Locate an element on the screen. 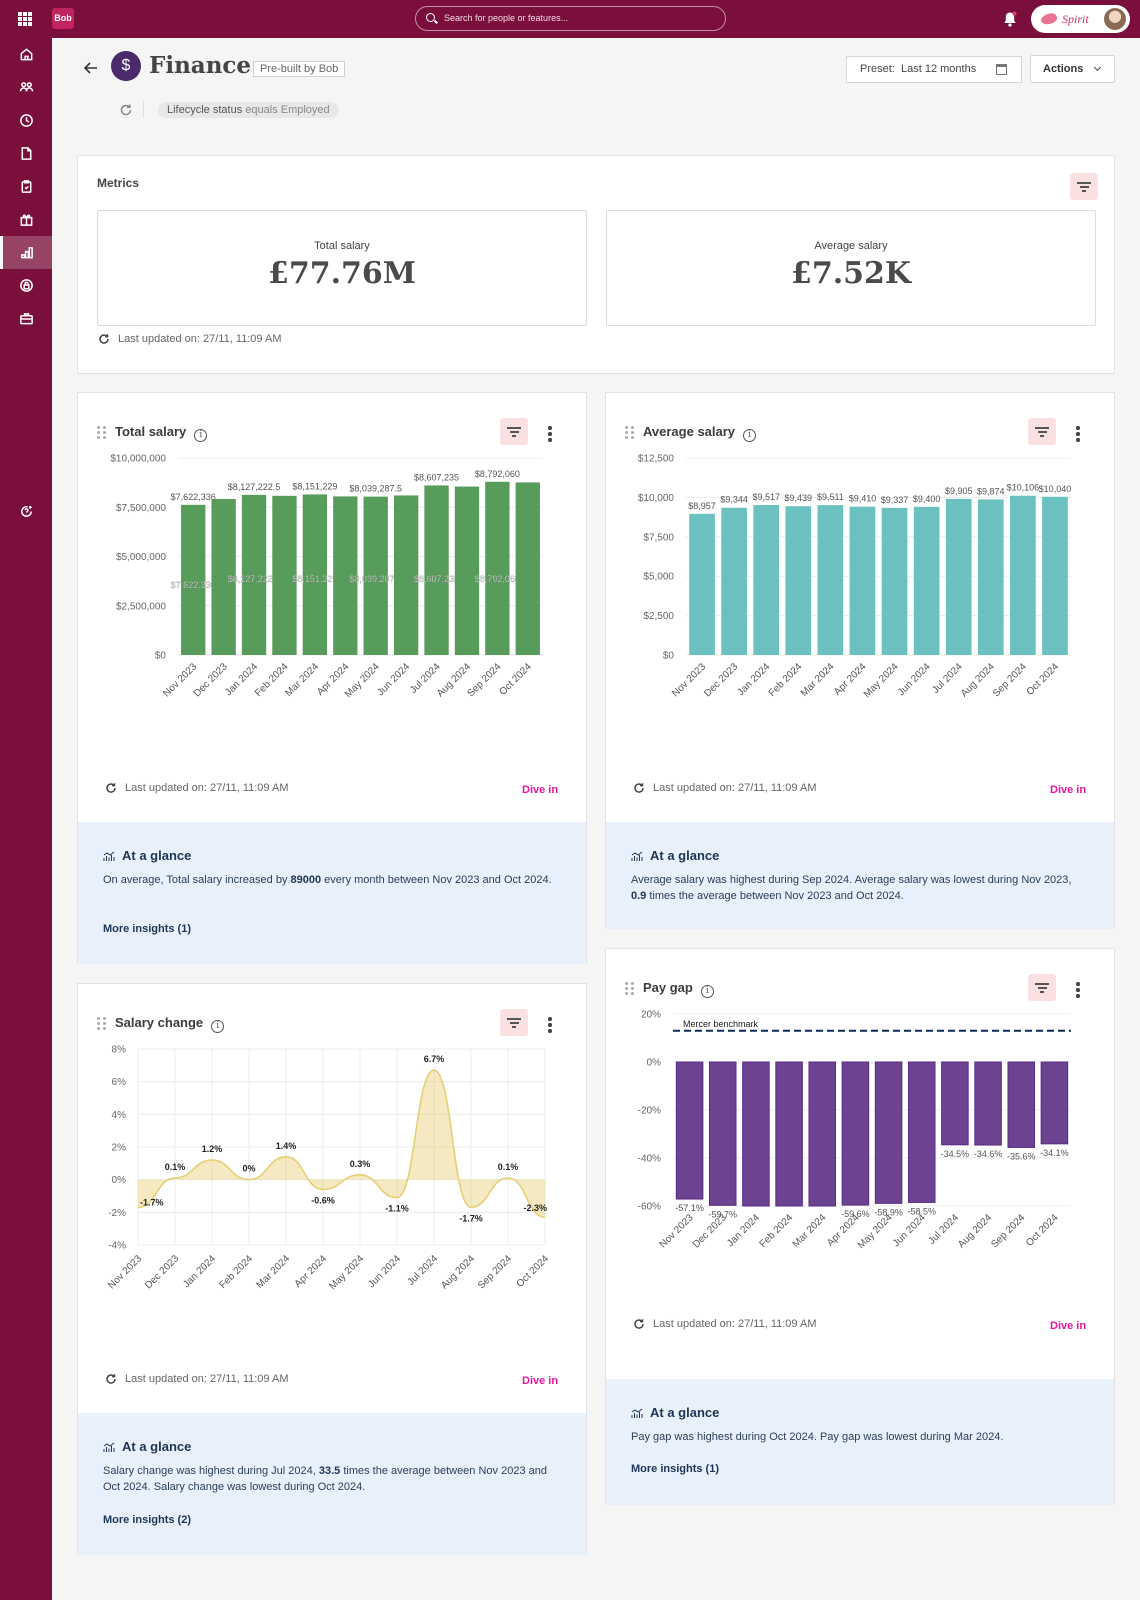 Image resolution: width=1140 pixels, height=1600 pixels. data-label-inner: $7,622,336 is located at coordinates (193, 585).